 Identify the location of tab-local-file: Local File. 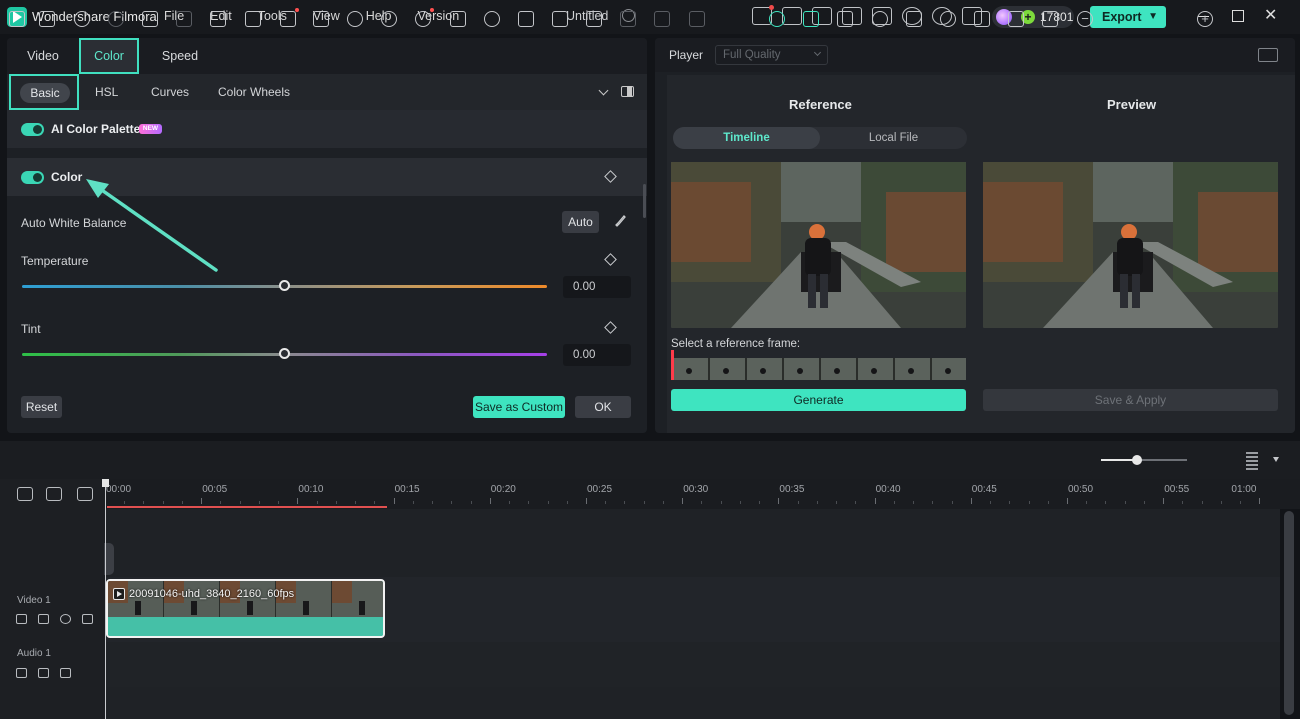
(893, 138).